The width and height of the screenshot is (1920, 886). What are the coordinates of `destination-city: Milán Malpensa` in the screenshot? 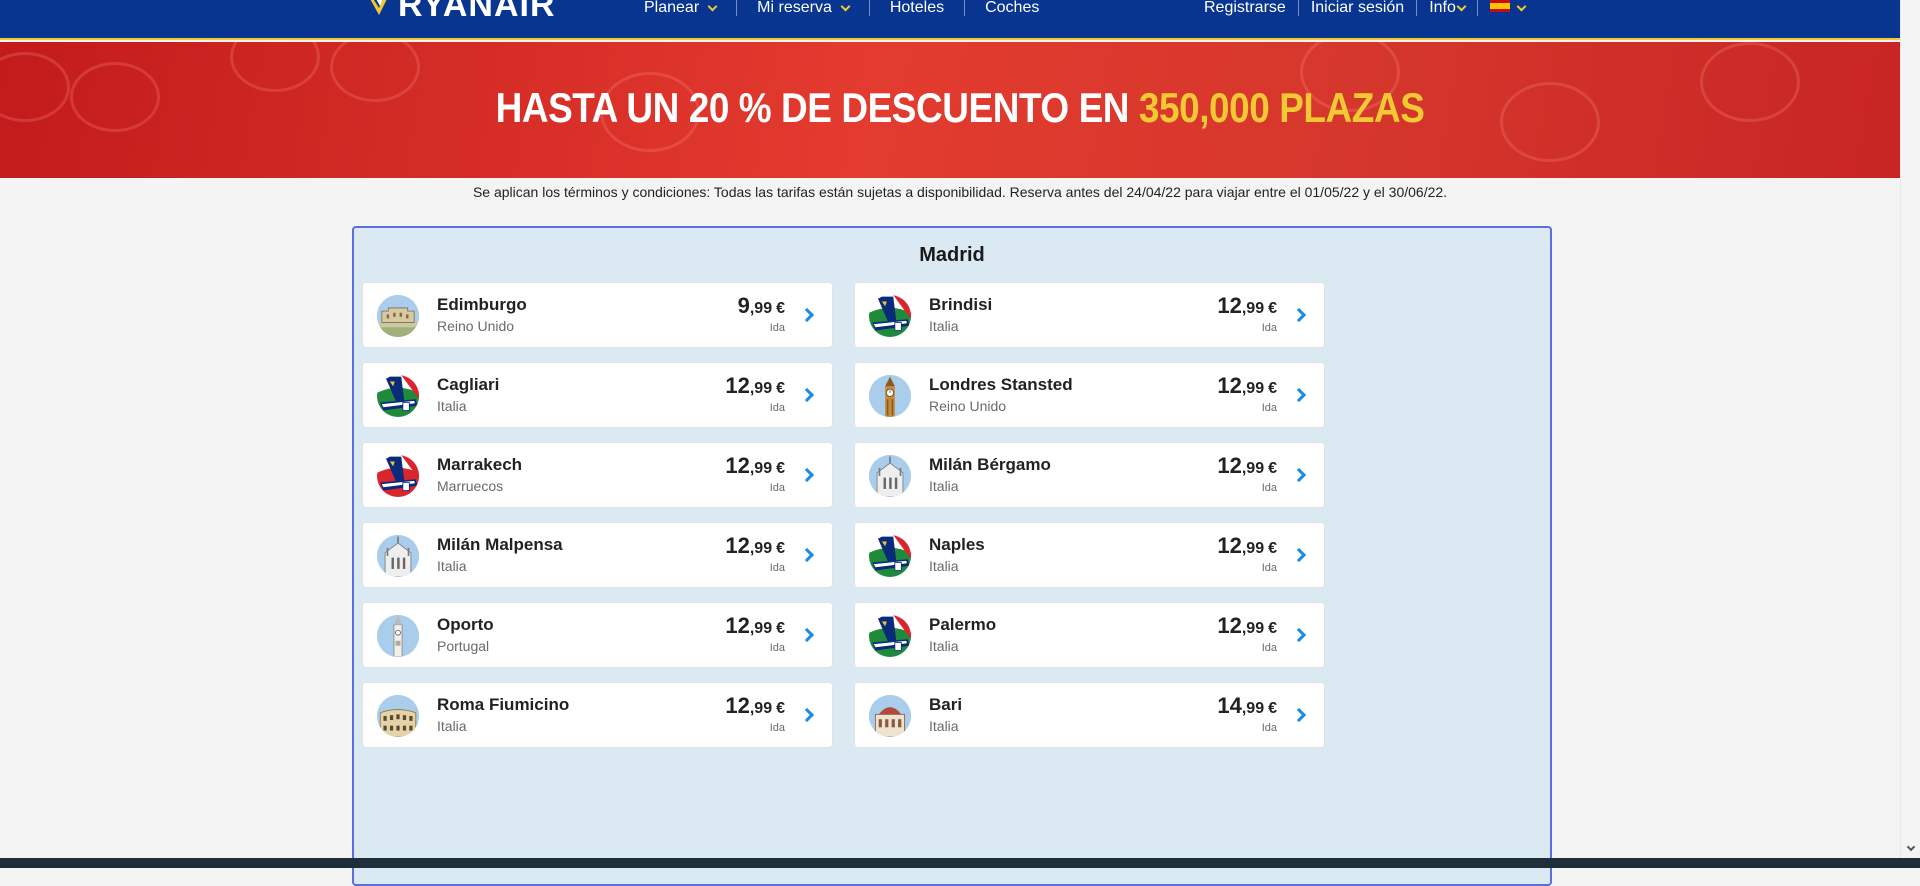 It's located at (500, 545).